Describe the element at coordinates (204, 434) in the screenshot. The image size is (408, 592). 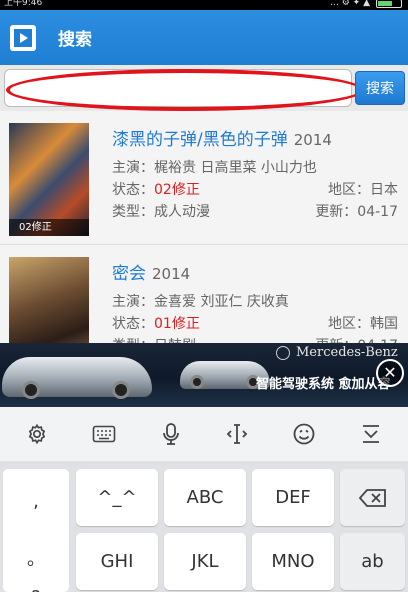
I see `keyboard-toolbar` at that location.